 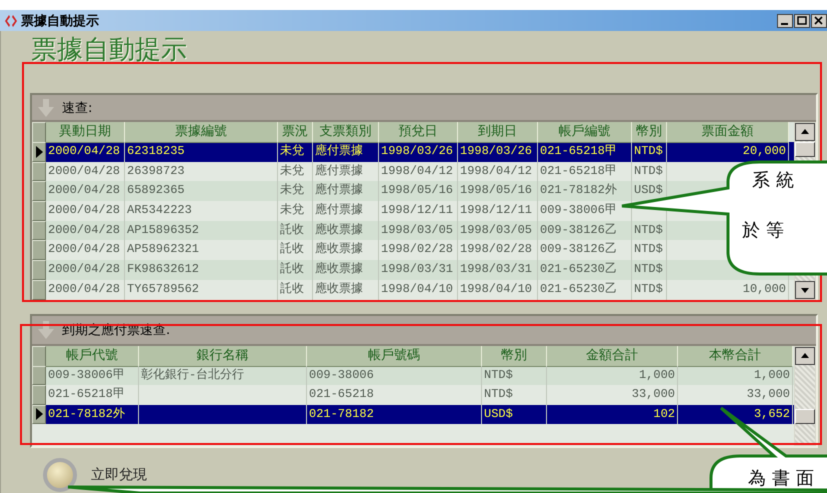 I want to click on table-cell: TY65789562, so click(x=201, y=290).